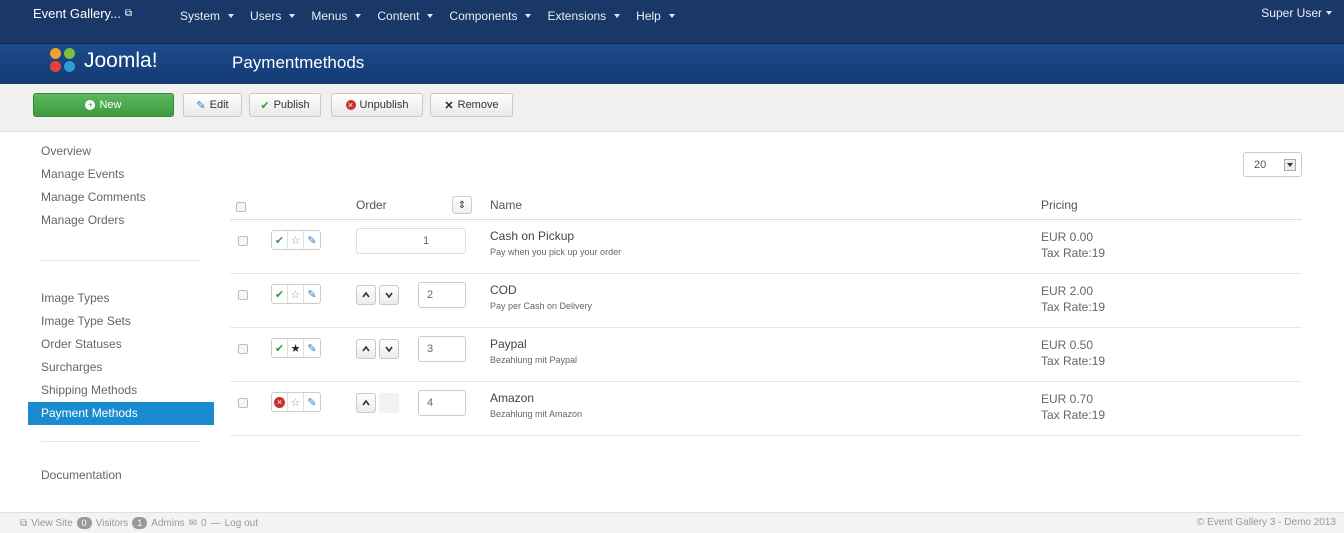 Image resolution: width=1344 pixels, height=533 pixels. Describe the element at coordinates (121, 390) in the screenshot. I see `sidebar-item-shipping-methods: Shipping Methods` at that location.